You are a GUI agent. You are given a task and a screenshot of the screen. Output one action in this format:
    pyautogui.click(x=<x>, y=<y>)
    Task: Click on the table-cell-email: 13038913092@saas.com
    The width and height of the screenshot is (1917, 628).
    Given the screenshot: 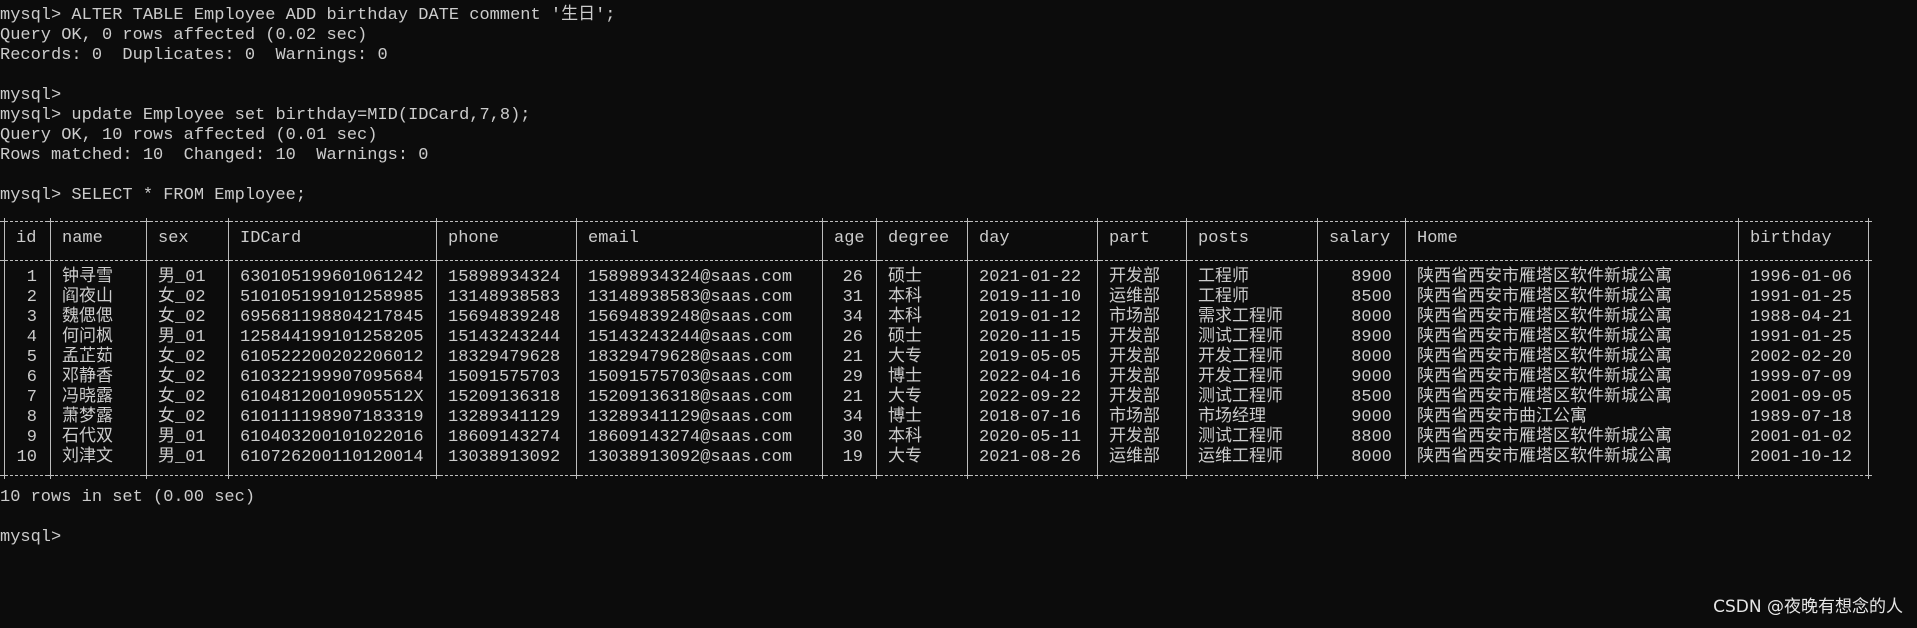 What is the action you would take?
    pyautogui.click(x=690, y=457)
    